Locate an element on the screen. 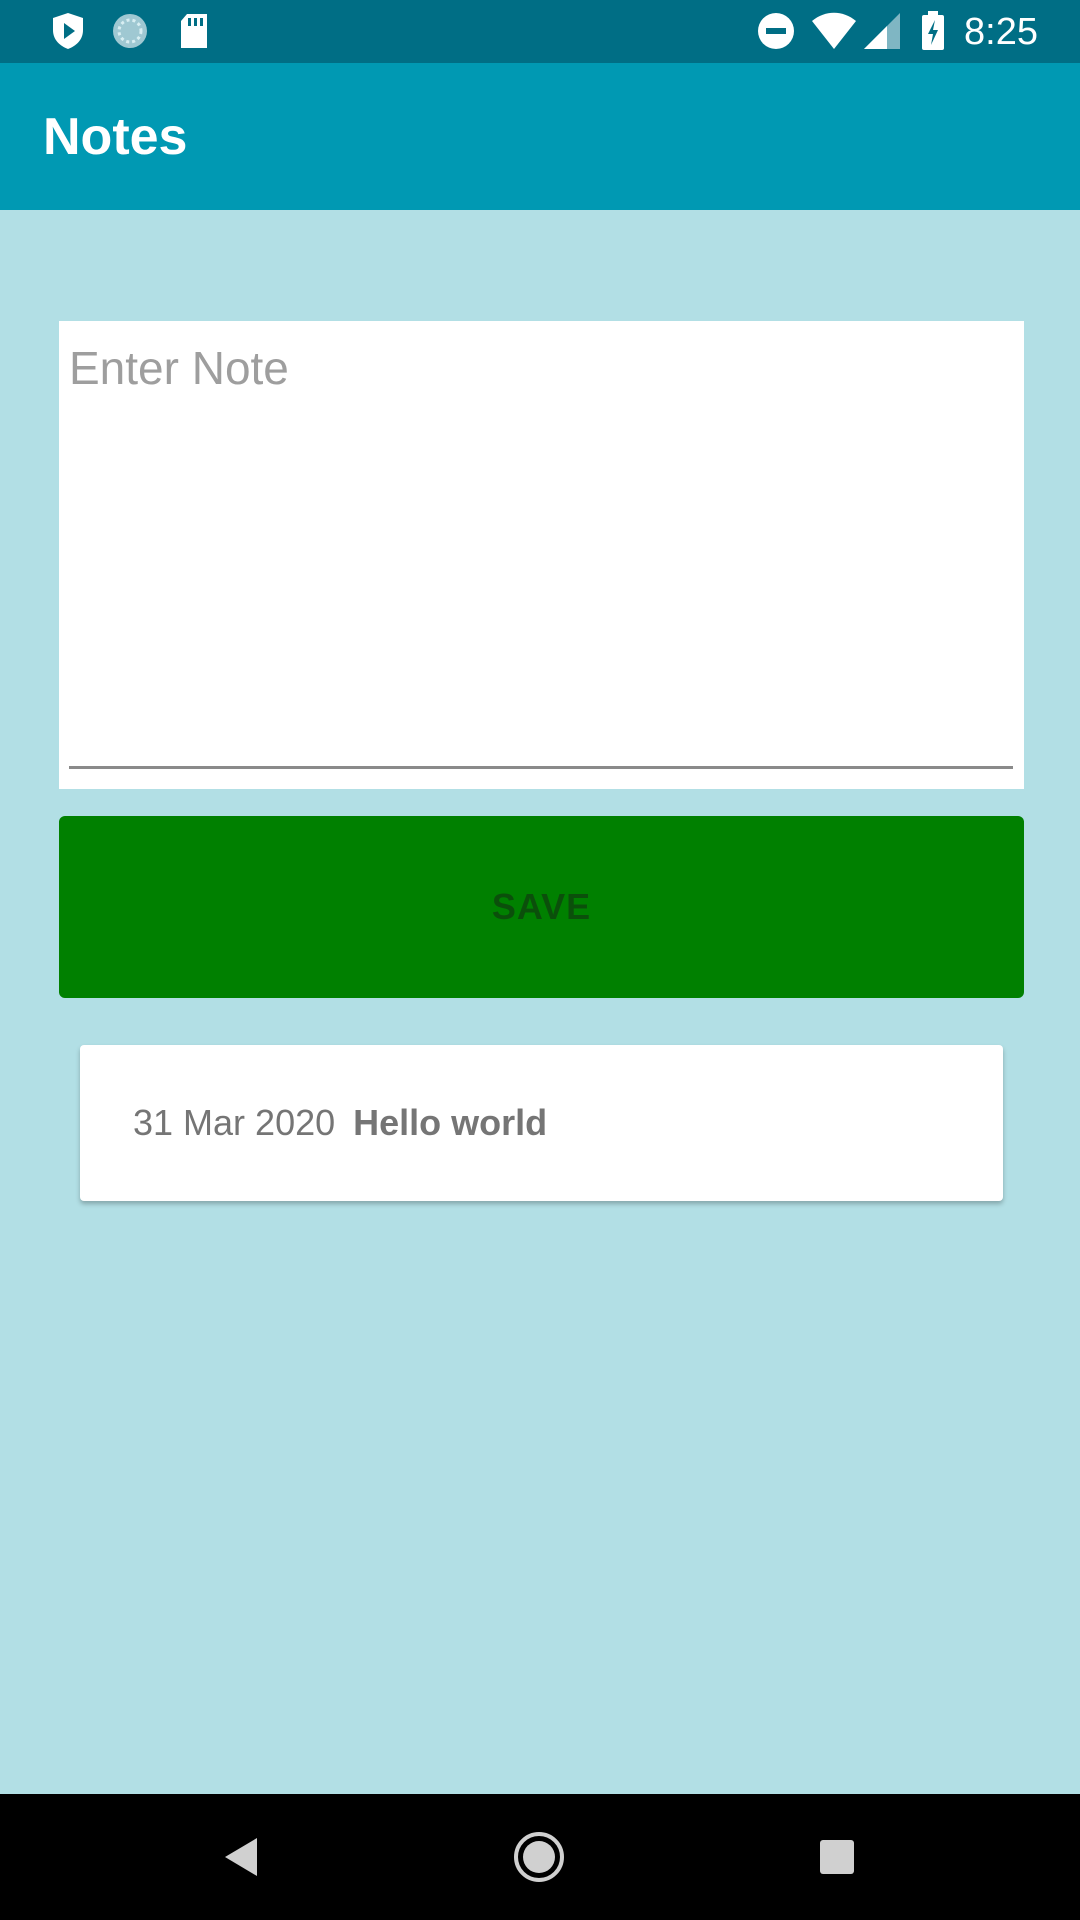 The width and height of the screenshot is (1080, 1920). status-time: 8:25 is located at coordinates (1001, 32).